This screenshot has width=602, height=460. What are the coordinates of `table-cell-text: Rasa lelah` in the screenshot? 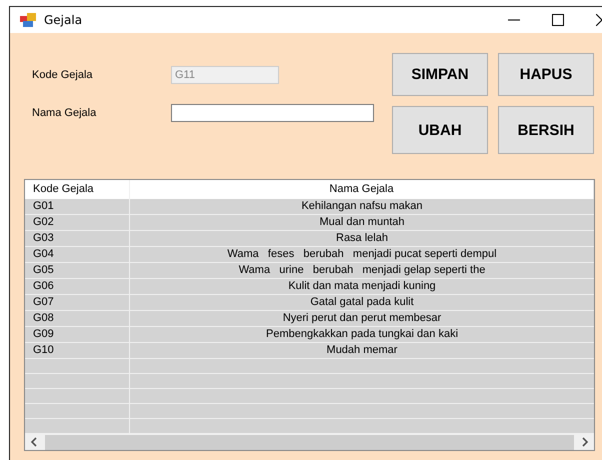 It's located at (362, 238).